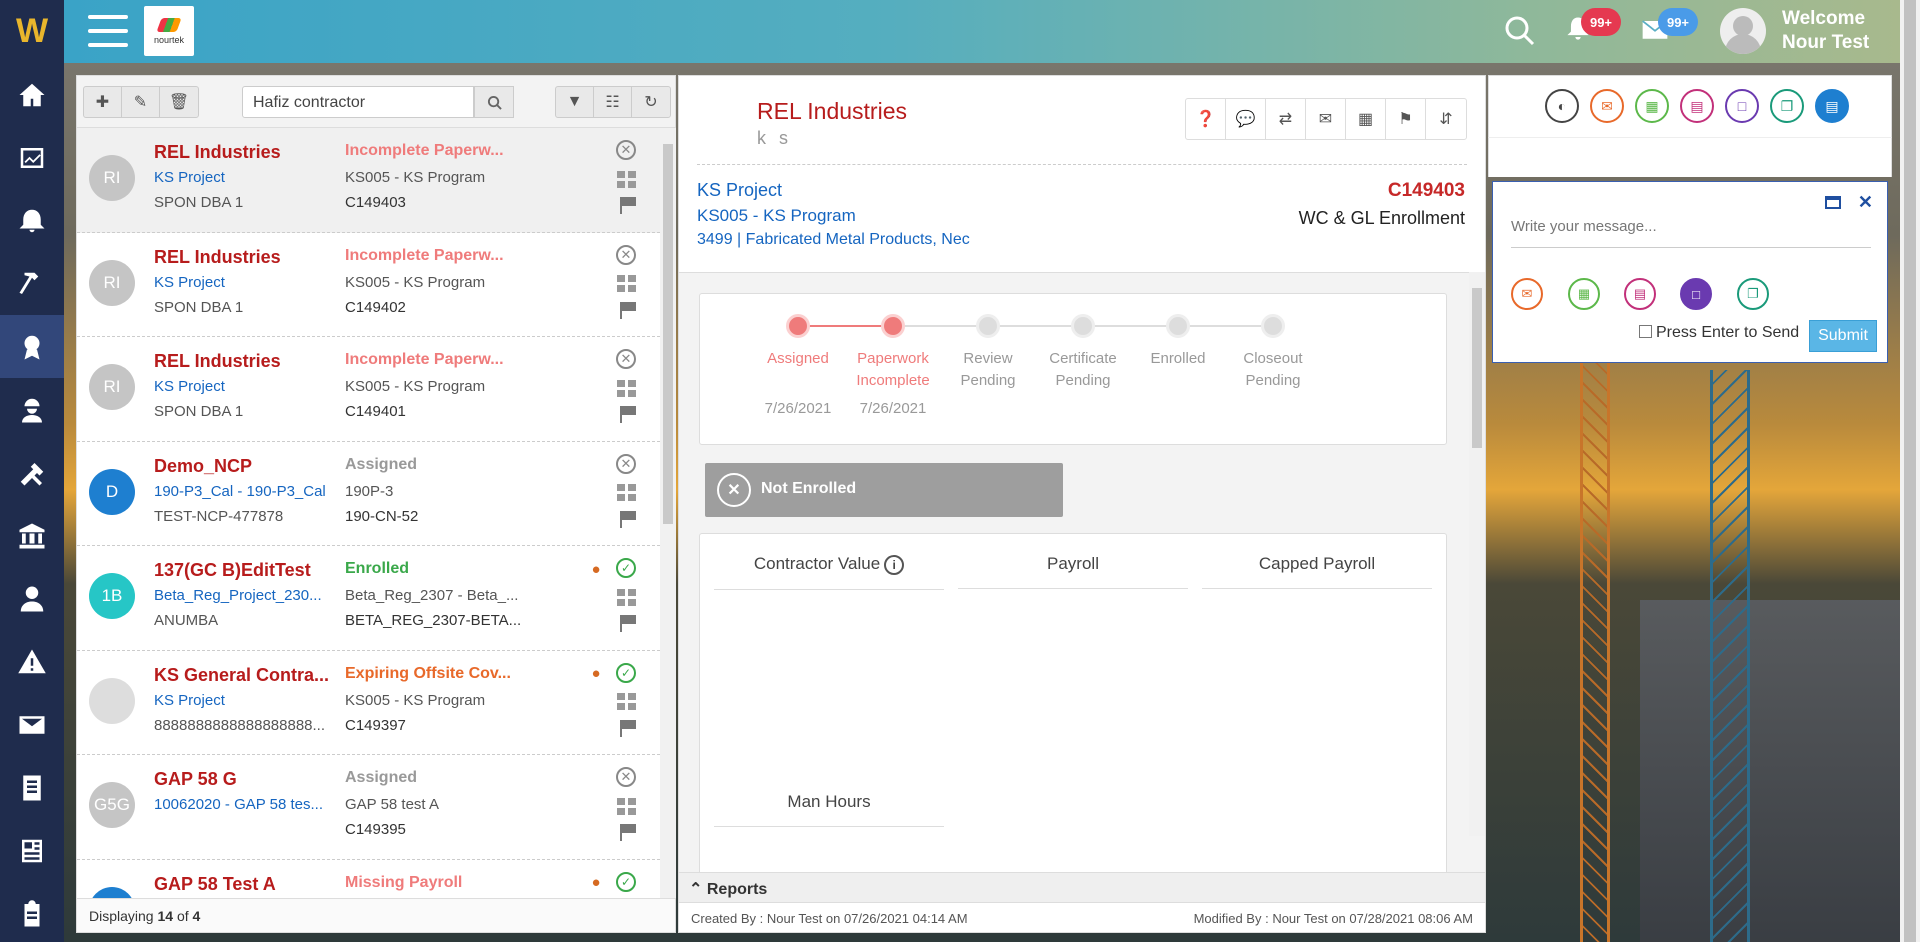 Image resolution: width=1920 pixels, height=942 pixels. I want to click on notifications-icon: 99+, so click(1592, 28).